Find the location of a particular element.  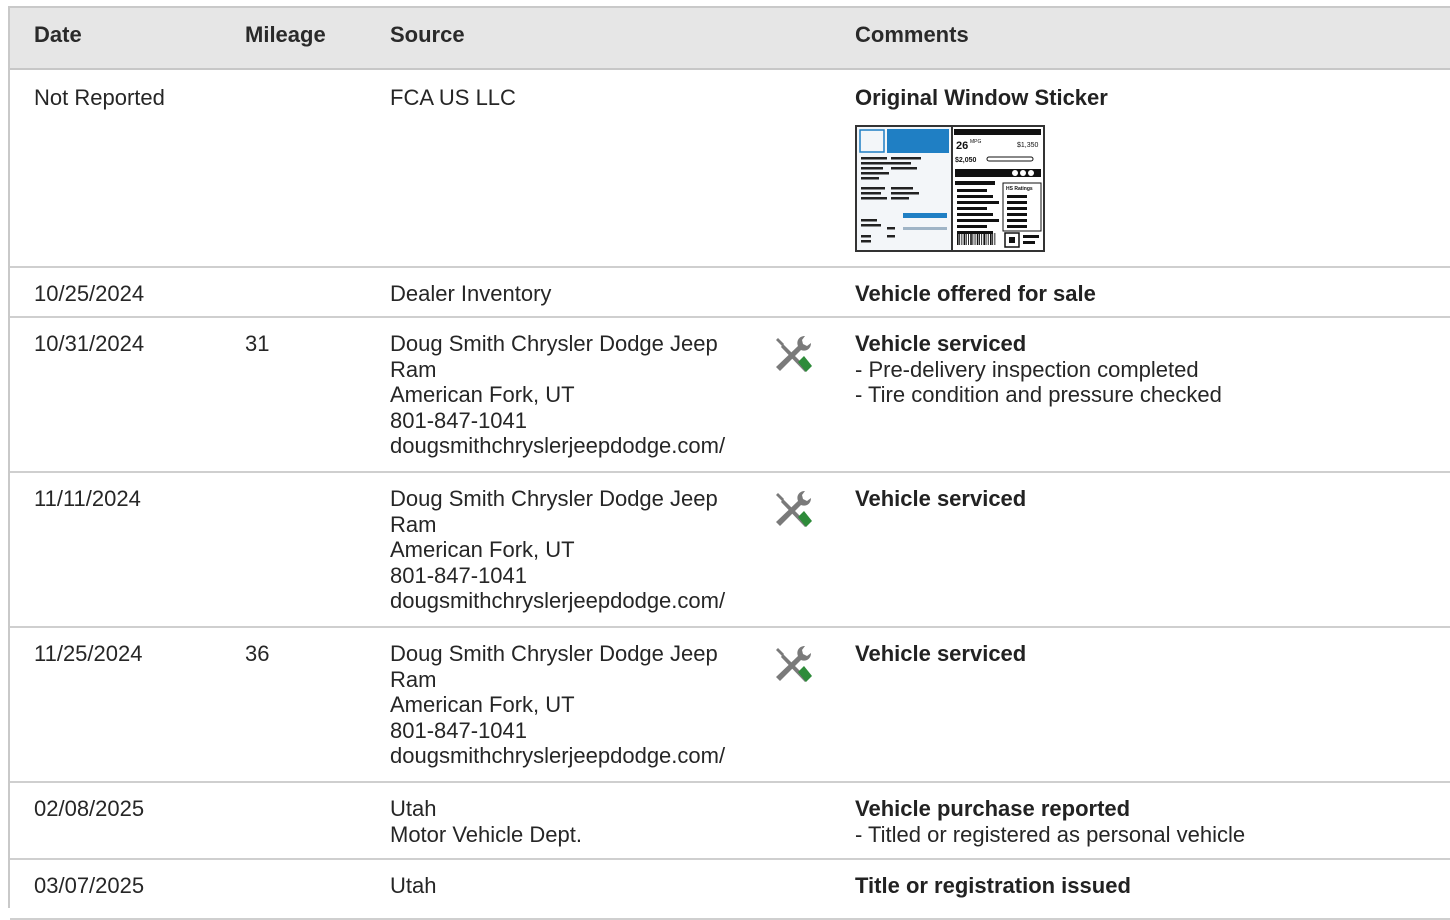

comment-note: - Tire condition and pressure checked is located at coordinates (1038, 394).